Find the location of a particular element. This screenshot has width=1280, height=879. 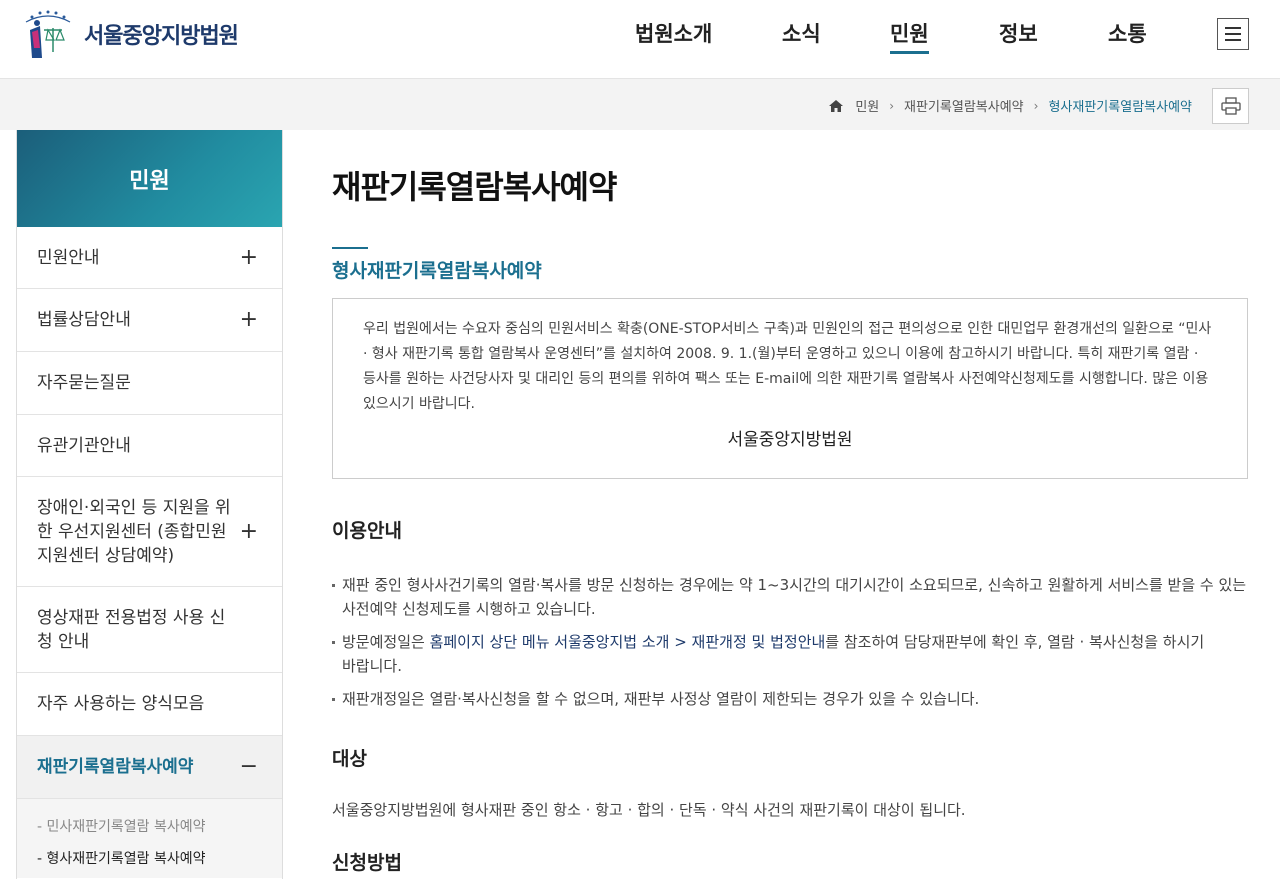

sidebar-item-video-court: 영상재판 전용법정 사용 신청 안내 is located at coordinates (149, 630).